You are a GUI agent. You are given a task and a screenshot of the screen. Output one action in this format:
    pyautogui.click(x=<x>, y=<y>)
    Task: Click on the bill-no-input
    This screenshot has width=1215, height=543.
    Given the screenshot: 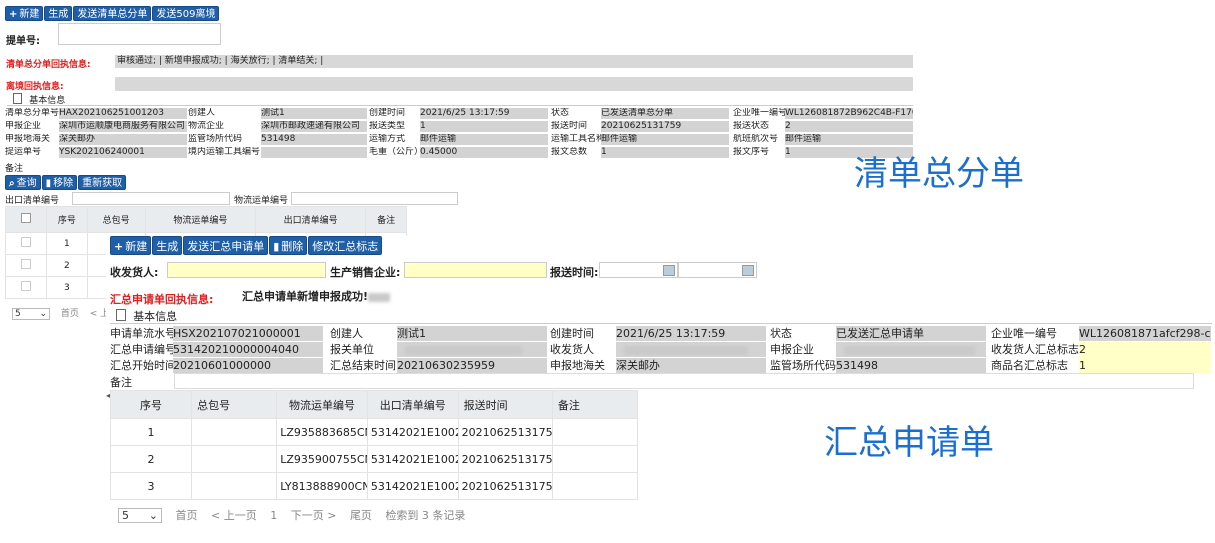 What is the action you would take?
    pyautogui.click(x=139, y=34)
    